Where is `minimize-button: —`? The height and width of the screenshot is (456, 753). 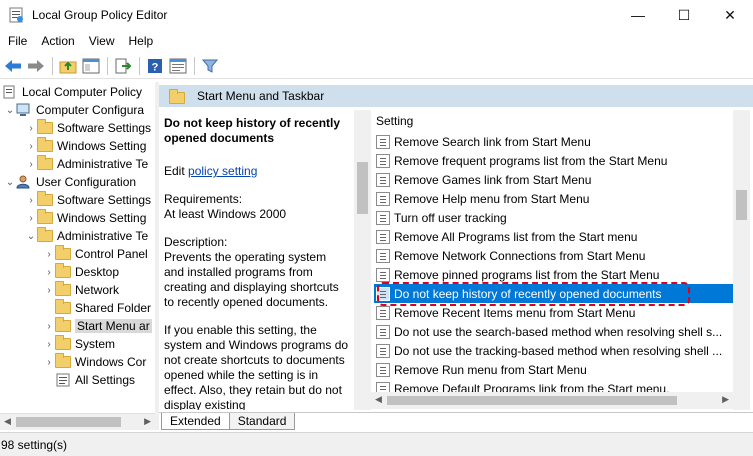 minimize-button: — is located at coordinates (638, 15).